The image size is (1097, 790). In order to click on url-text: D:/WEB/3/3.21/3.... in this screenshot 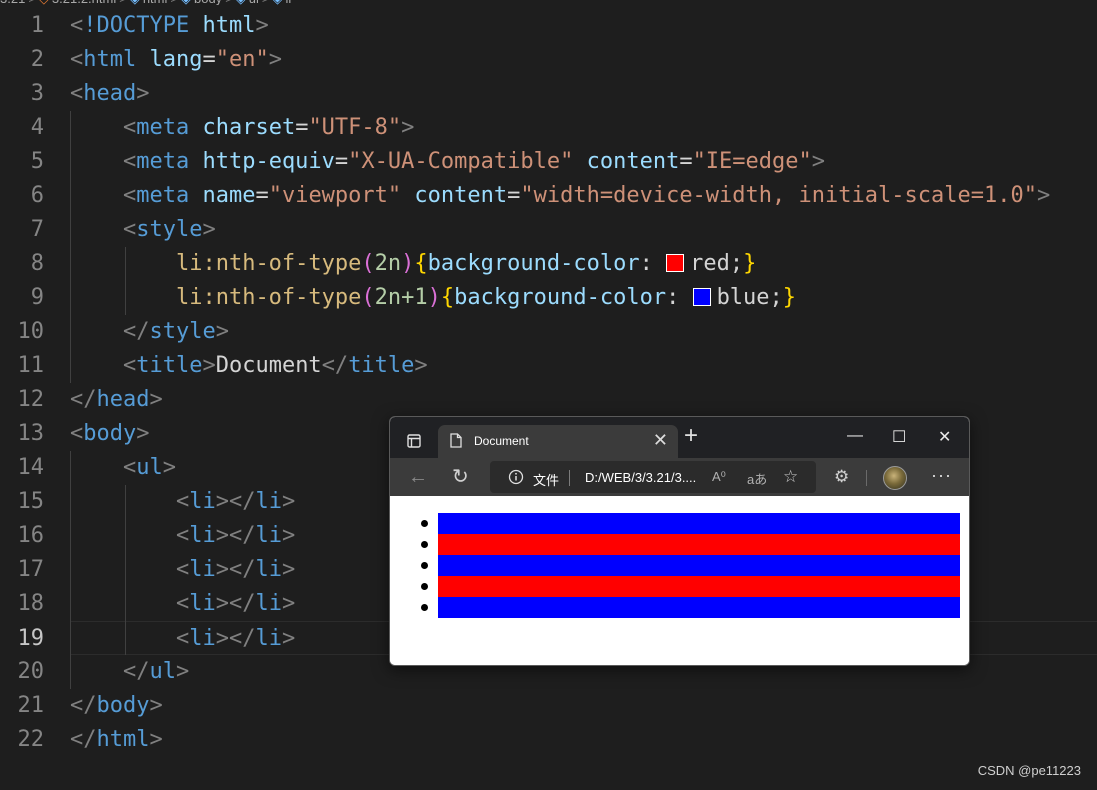, I will do `click(640, 477)`.